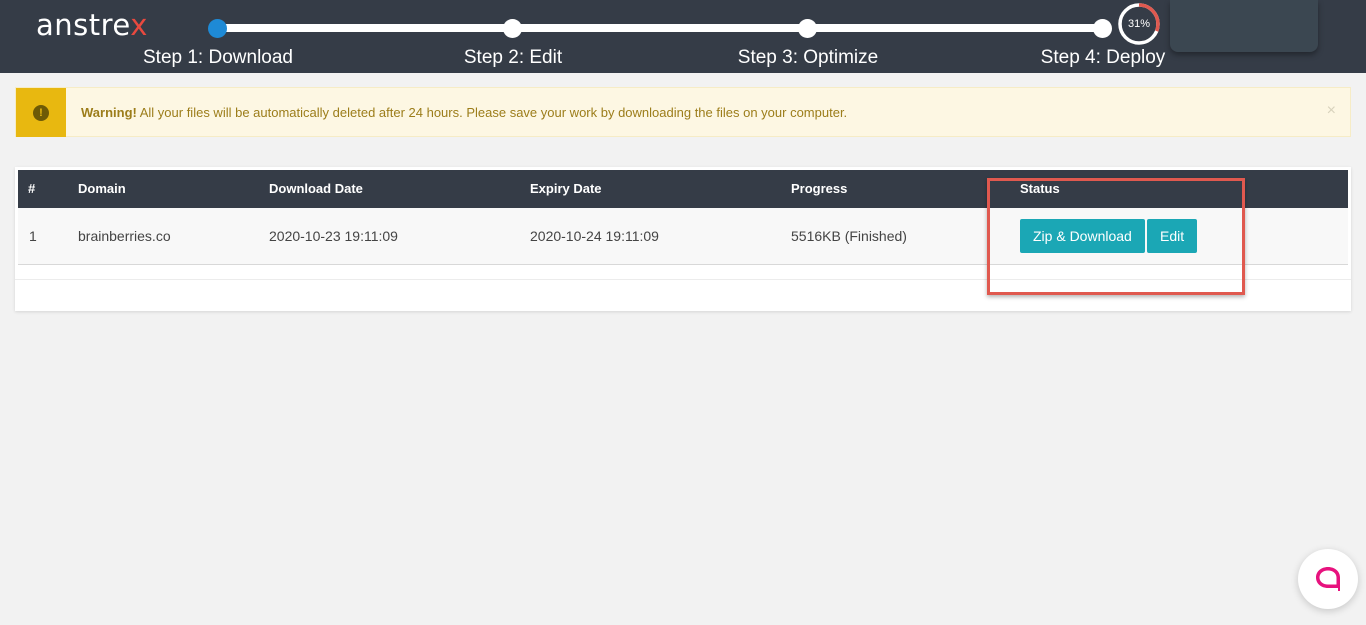 The image size is (1366, 625). What do you see at coordinates (1082, 236) in the screenshot?
I see `zip-download-button: Zip & Download` at bounding box center [1082, 236].